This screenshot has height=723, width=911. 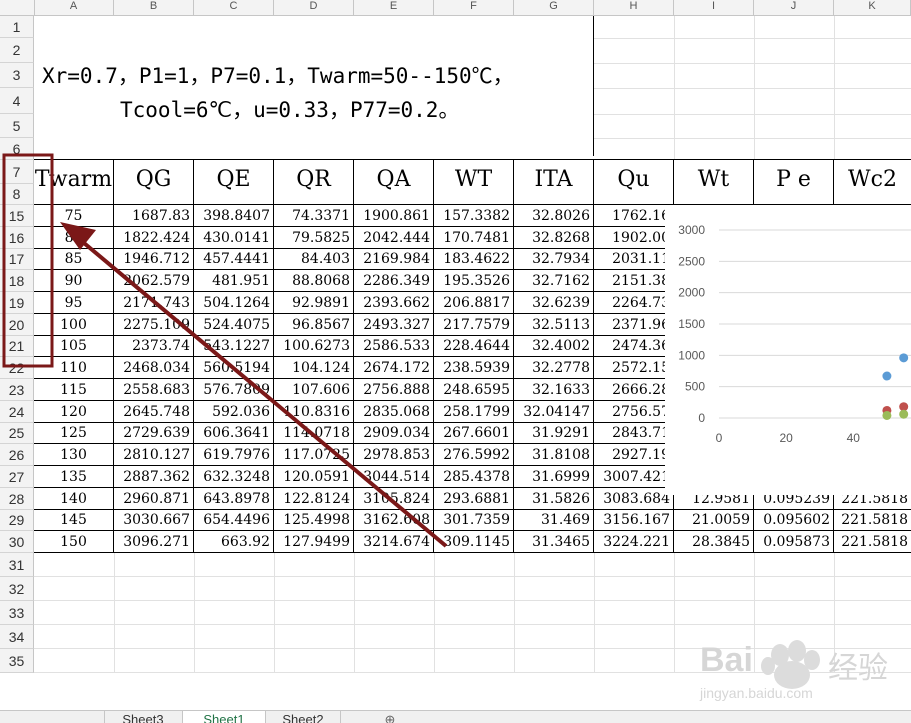 What do you see at coordinates (805, 667) in the screenshot?
I see `baidu-watermark: Bai 经验 jingyan.baidu.com` at bounding box center [805, 667].